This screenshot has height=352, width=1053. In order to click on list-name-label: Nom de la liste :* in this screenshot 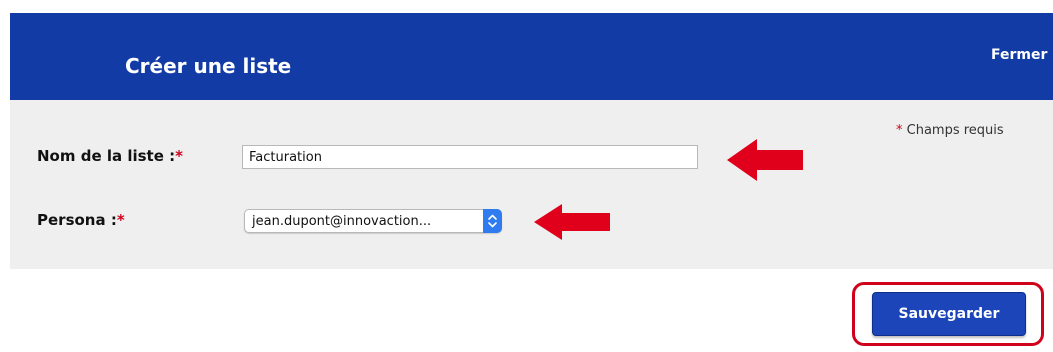, I will do `click(110, 156)`.